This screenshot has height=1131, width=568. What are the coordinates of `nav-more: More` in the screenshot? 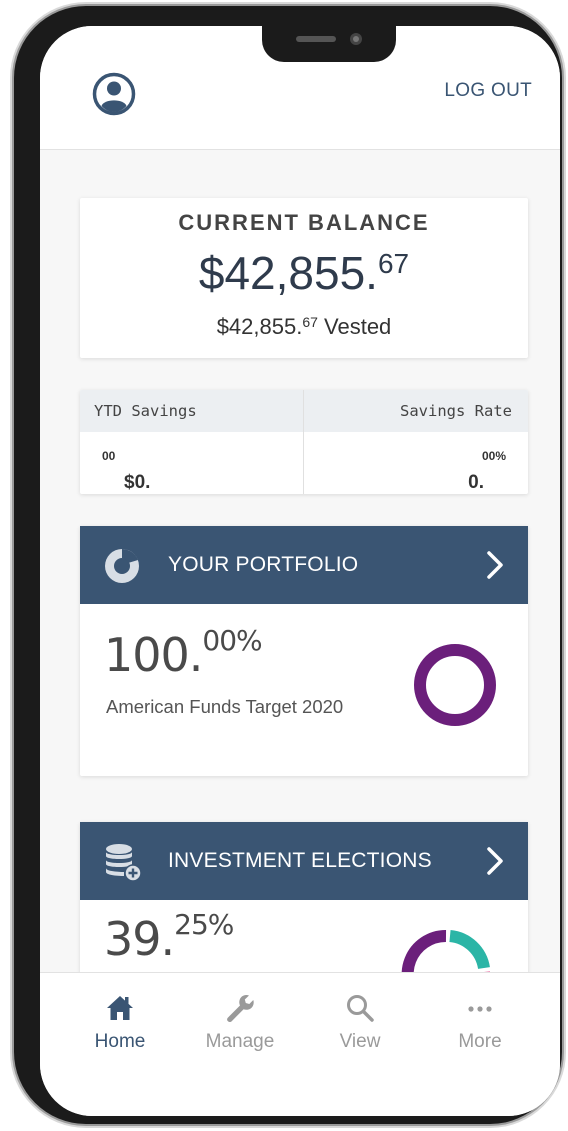 It's located at (480, 1044).